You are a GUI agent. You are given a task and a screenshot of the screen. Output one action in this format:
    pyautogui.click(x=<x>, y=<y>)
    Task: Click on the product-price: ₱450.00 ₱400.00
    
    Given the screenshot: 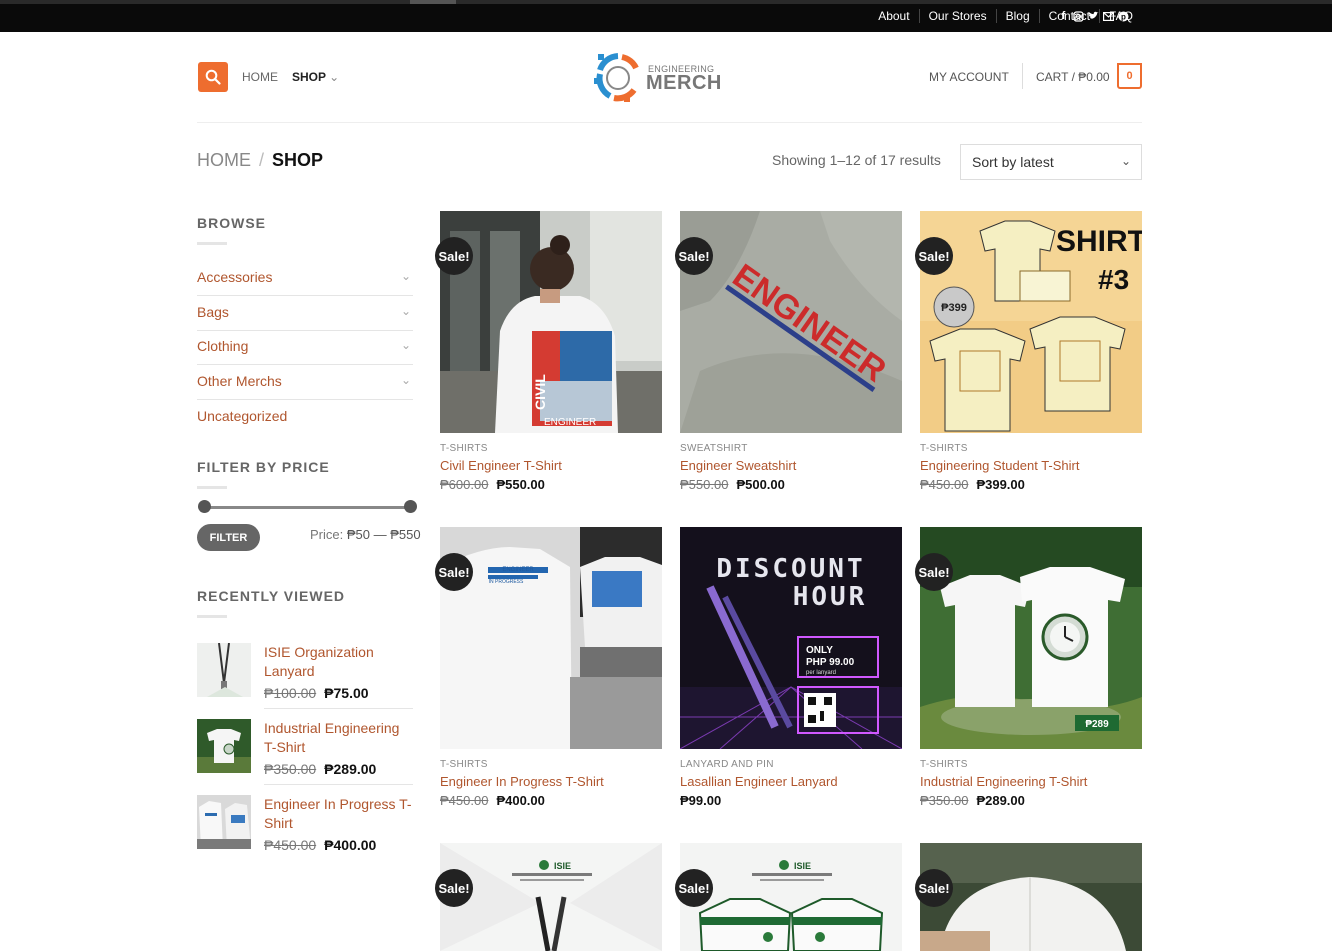 What is the action you would take?
    pyautogui.click(x=492, y=800)
    